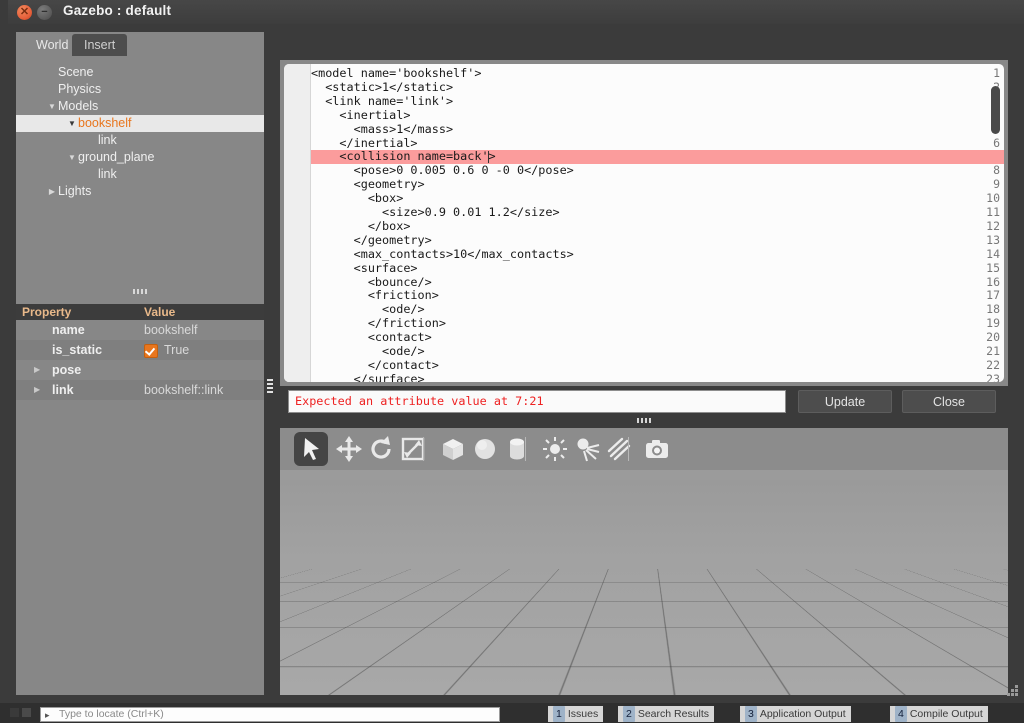 Image resolution: width=1024 pixels, height=723 pixels. Describe the element at coordinates (453, 449) in the screenshot. I see `box-tool` at that location.